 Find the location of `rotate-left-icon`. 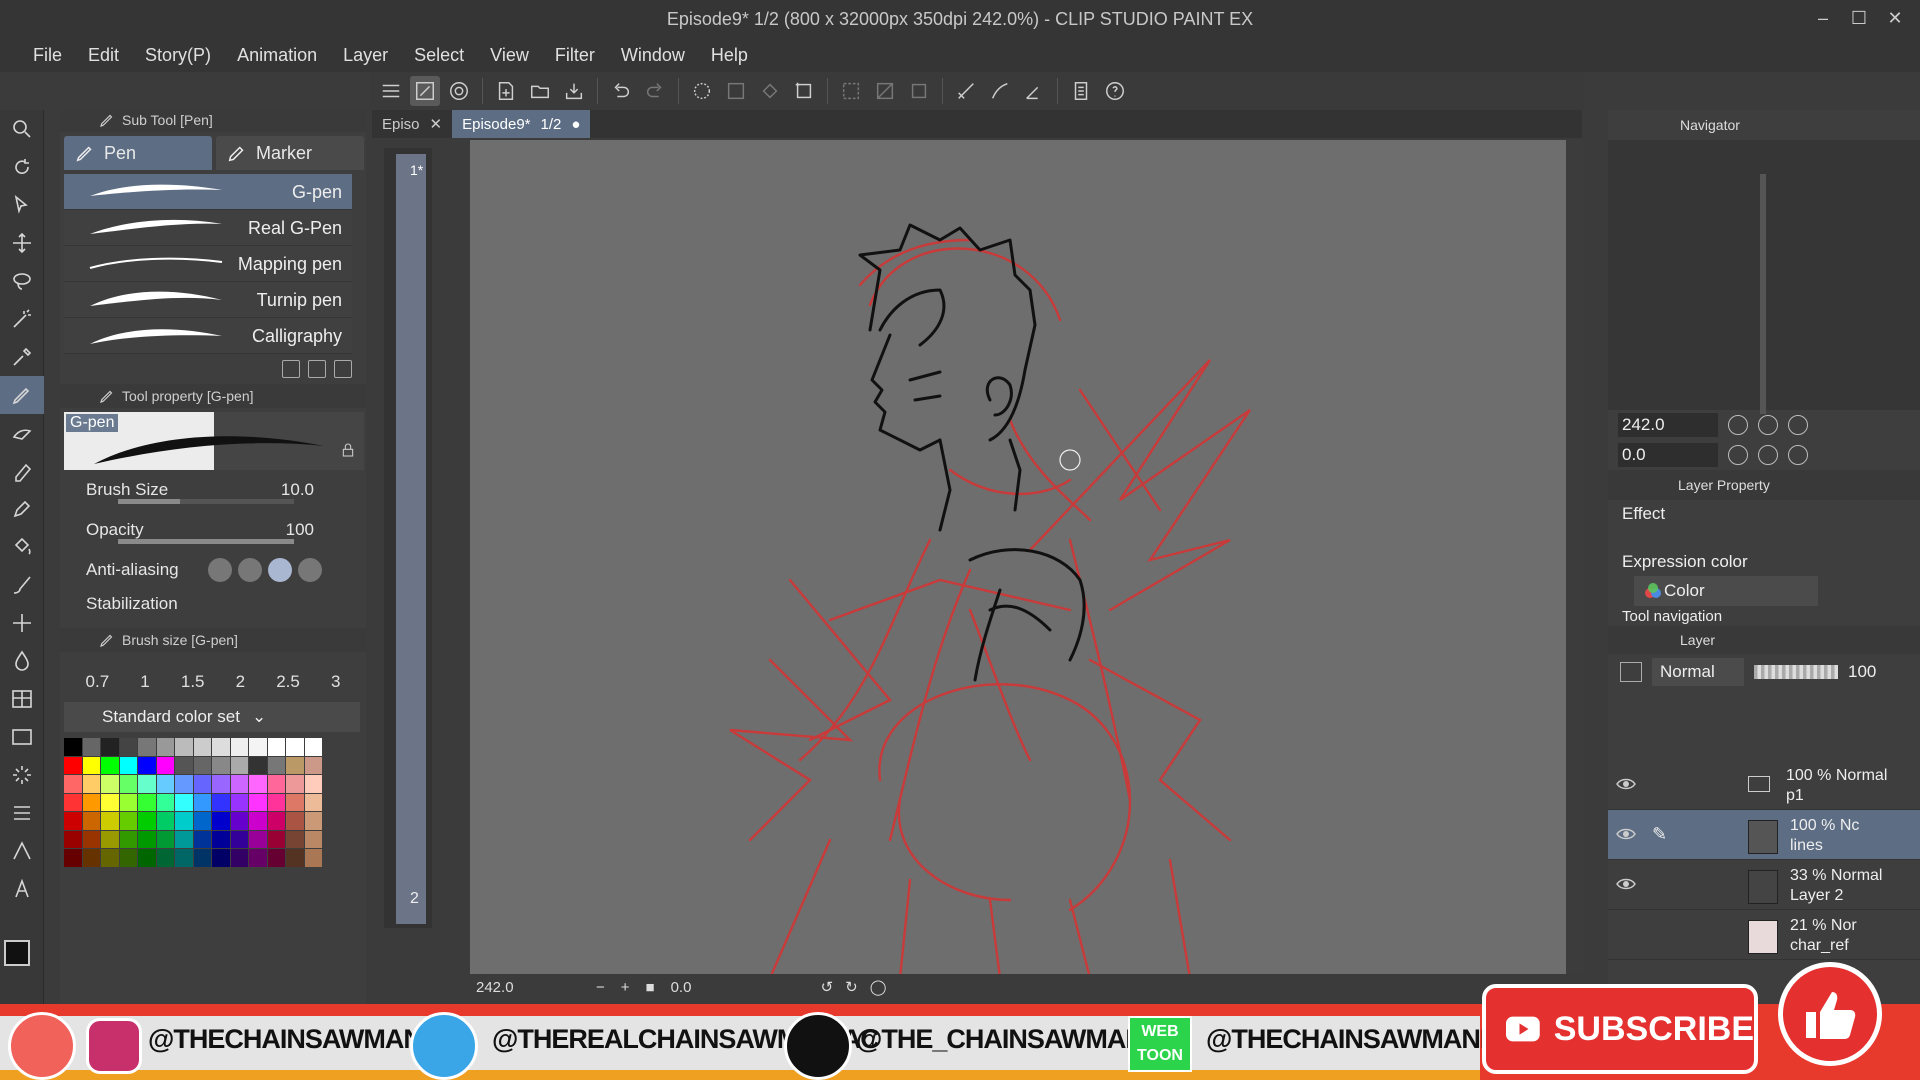

rotate-left-icon is located at coordinates (1738, 455).